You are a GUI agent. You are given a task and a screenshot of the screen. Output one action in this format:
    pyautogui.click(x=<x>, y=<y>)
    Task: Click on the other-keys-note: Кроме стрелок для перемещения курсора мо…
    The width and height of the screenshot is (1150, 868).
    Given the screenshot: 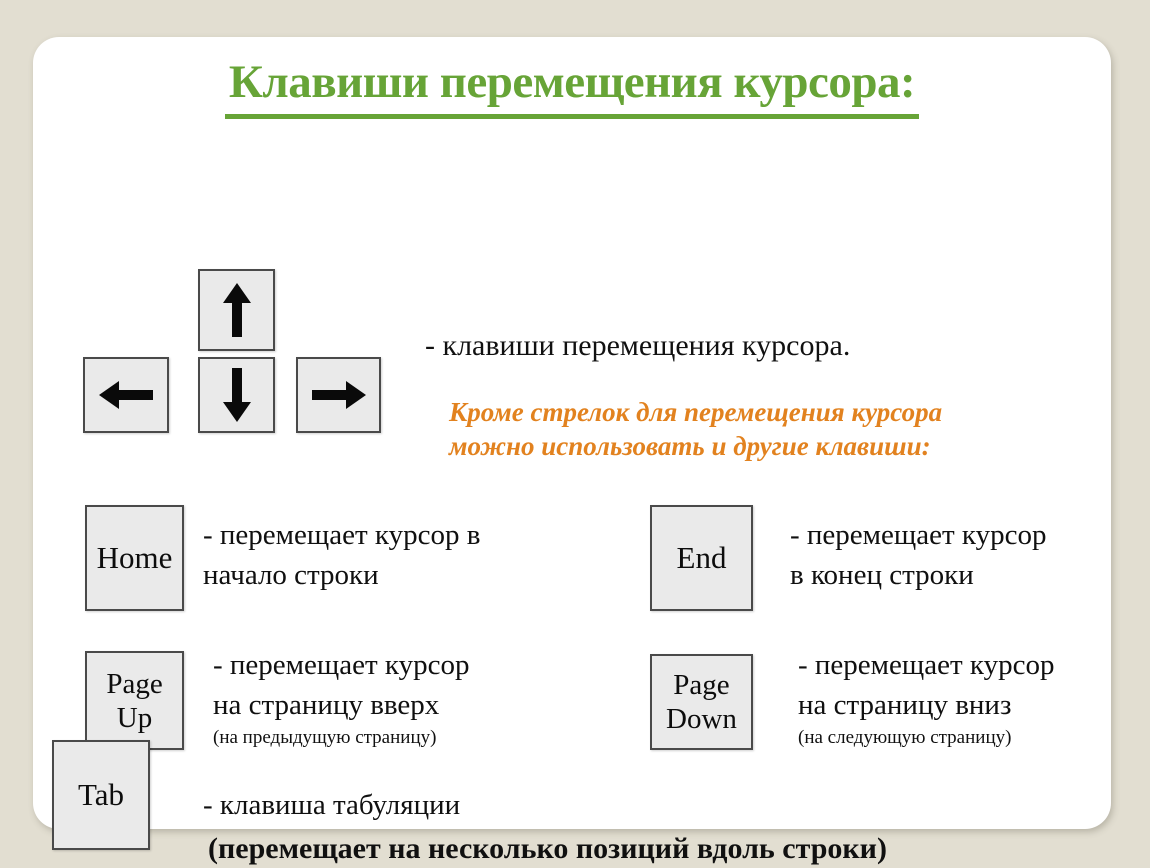 What is the action you would take?
    pyautogui.click(x=769, y=429)
    